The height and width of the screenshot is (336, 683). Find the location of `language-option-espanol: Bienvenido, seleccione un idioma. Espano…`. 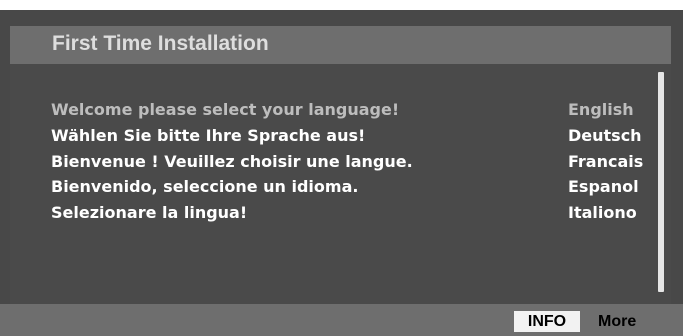

language-option-espanol: Bienvenido, seleccione un idioma. Espano… is located at coordinates (340, 187).